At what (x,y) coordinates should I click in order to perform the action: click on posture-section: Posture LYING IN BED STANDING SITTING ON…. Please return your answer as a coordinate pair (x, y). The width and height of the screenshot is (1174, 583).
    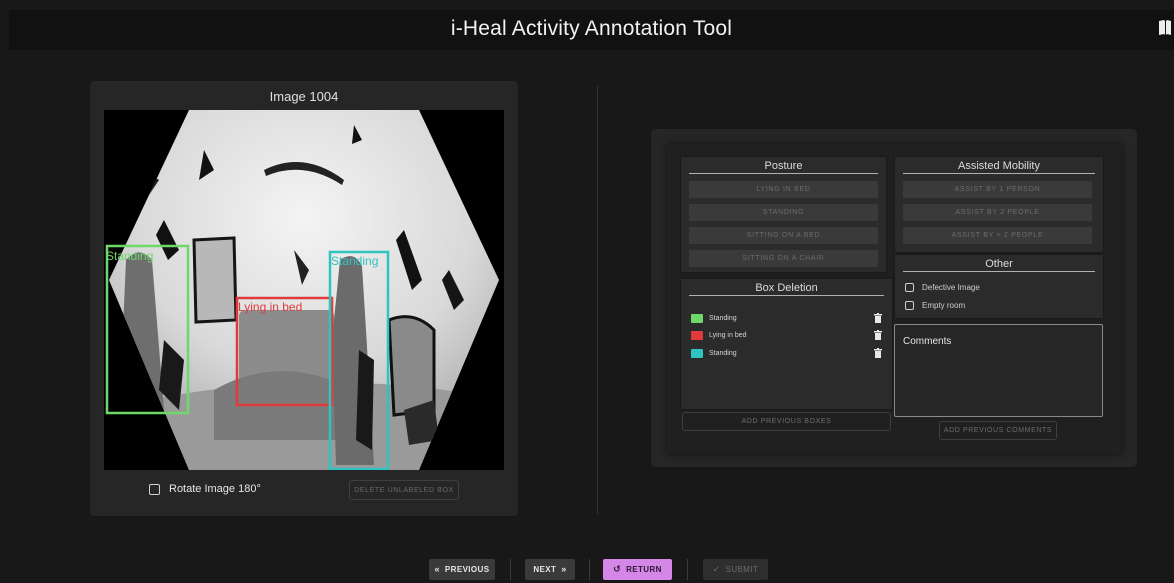
    Looking at the image, I should click on (783, 214).